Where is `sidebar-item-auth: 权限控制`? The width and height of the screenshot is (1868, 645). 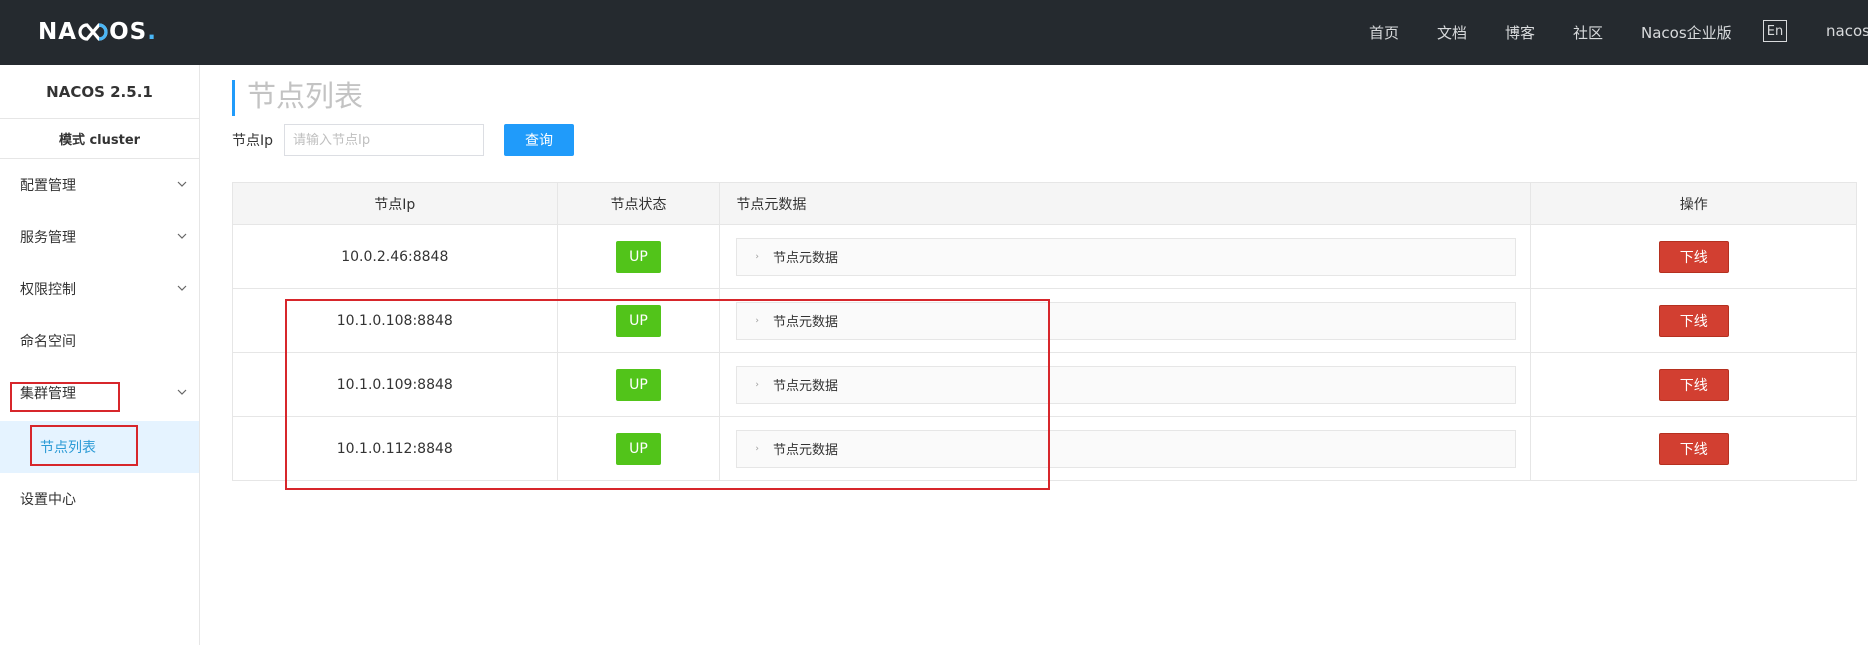
sidebar-item-auth: 权限控制 is located at coordinates (99, 289).